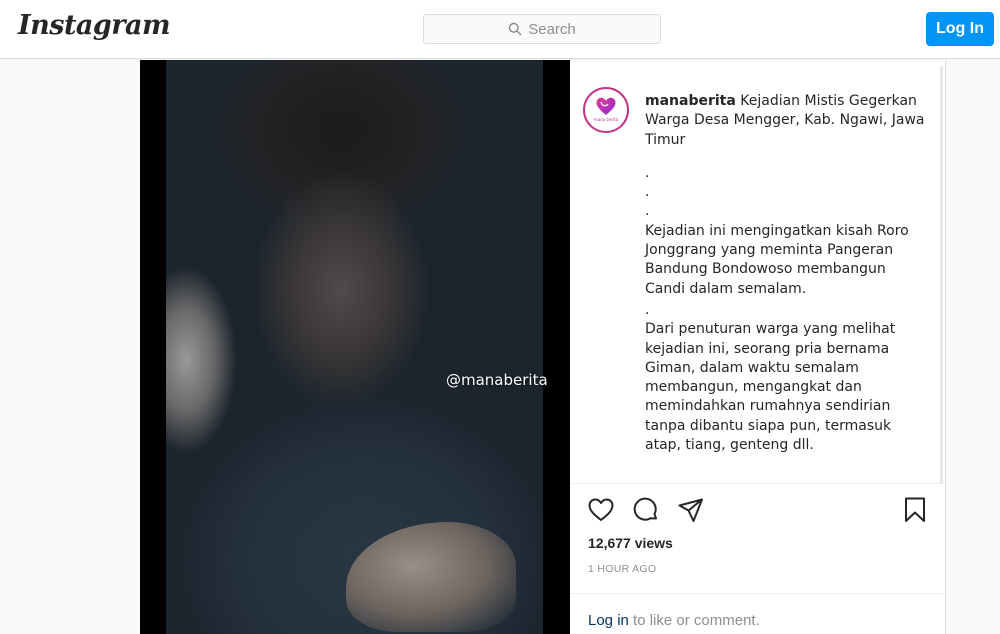 The height and width of the screenshot is (634, 1000). I want to click on avatar: mana berita, so click(606, 110).